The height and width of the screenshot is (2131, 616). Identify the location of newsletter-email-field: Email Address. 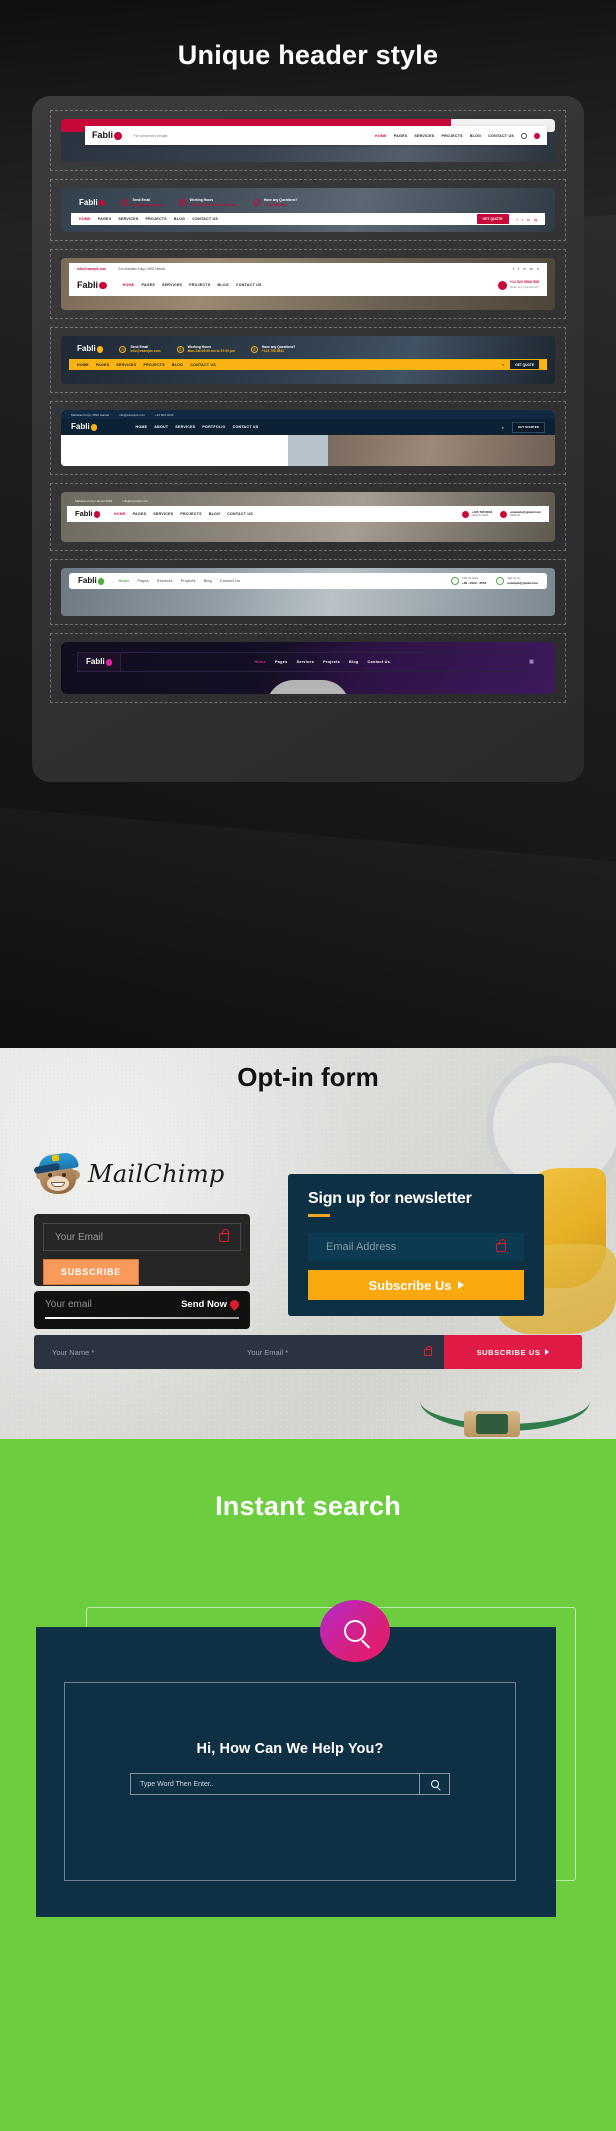
(416, 1247).